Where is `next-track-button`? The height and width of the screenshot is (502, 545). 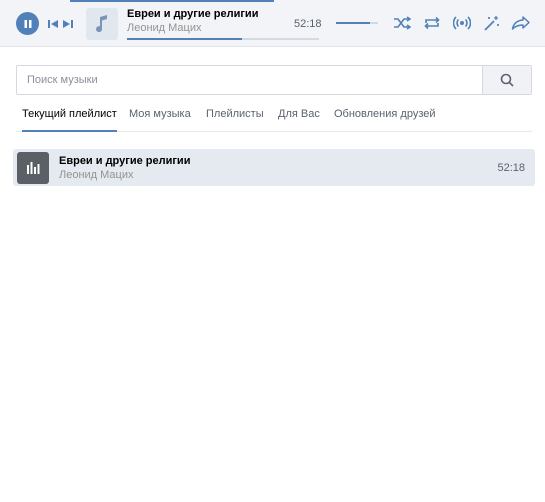 next-track-button is located at coordinates (68, 23).